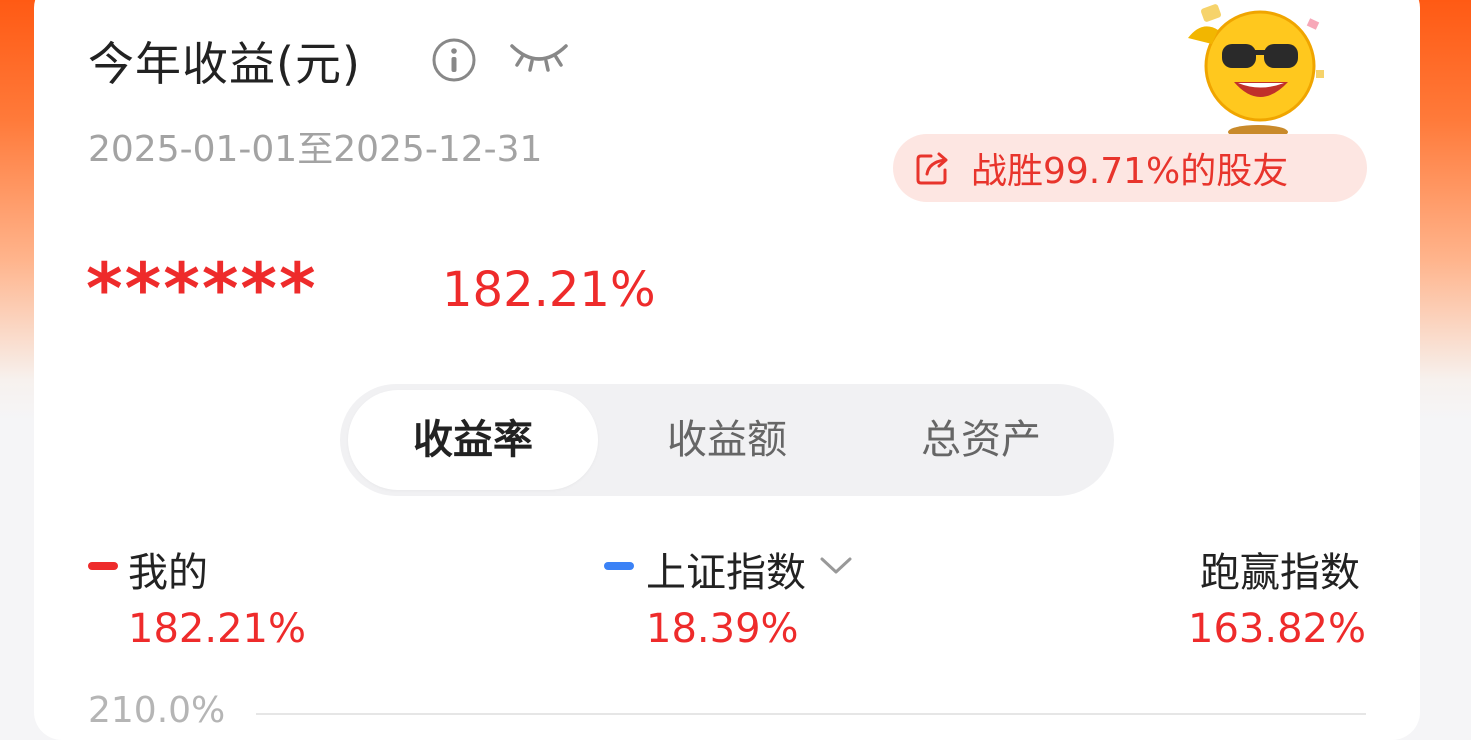 Image resolution: width=1471 pixels, height=740 pixels. Describe the element at coordinates (217, 629) in the screenshot. I see `legend-mine-value: 182.21%` at that location.